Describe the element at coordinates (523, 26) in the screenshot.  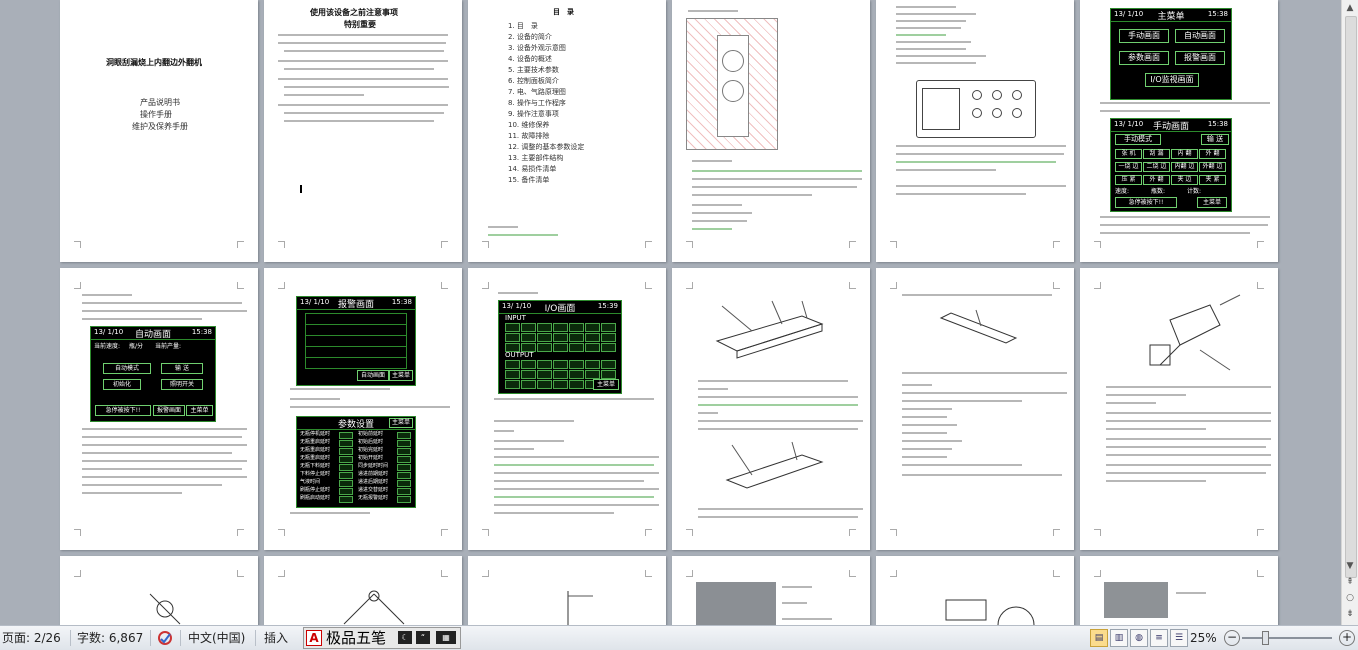
I see `toc-item: 1. 目 录` at that location.